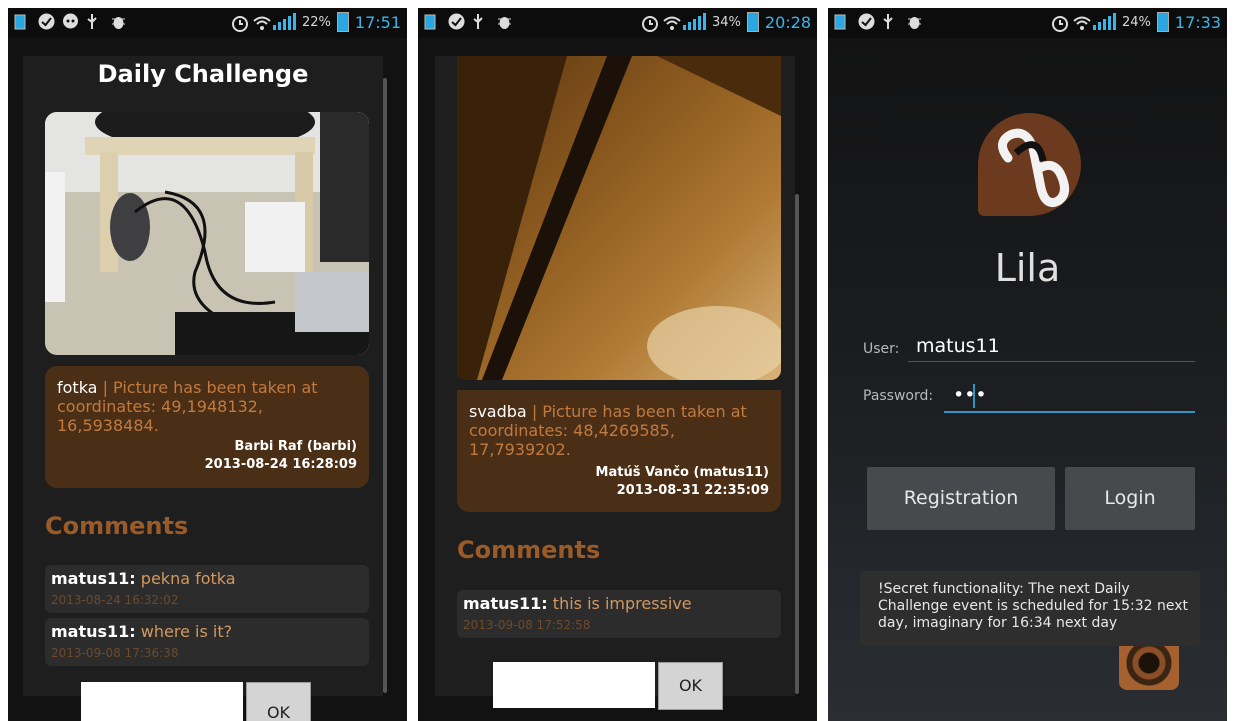 The image size is (1236, 721). I want to click on comment-item: matus11: pekna fotka 2013-08-24 16:32:02, so click(207, 589).